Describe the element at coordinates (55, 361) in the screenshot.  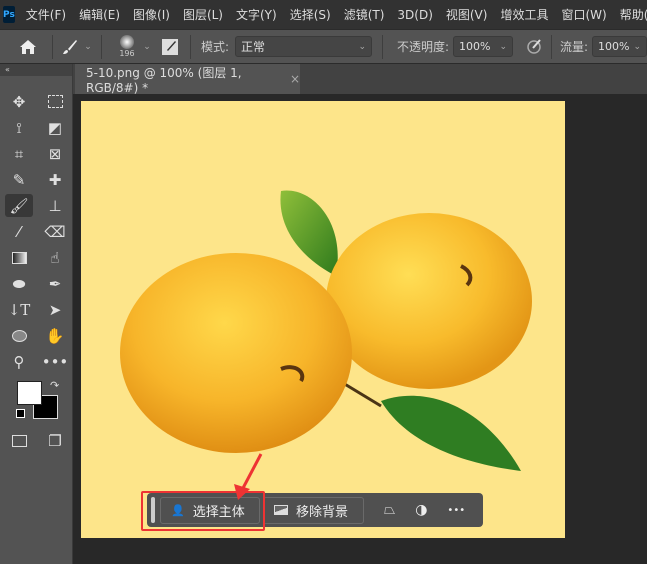
I see `more-tools-icon: •••` at that location.